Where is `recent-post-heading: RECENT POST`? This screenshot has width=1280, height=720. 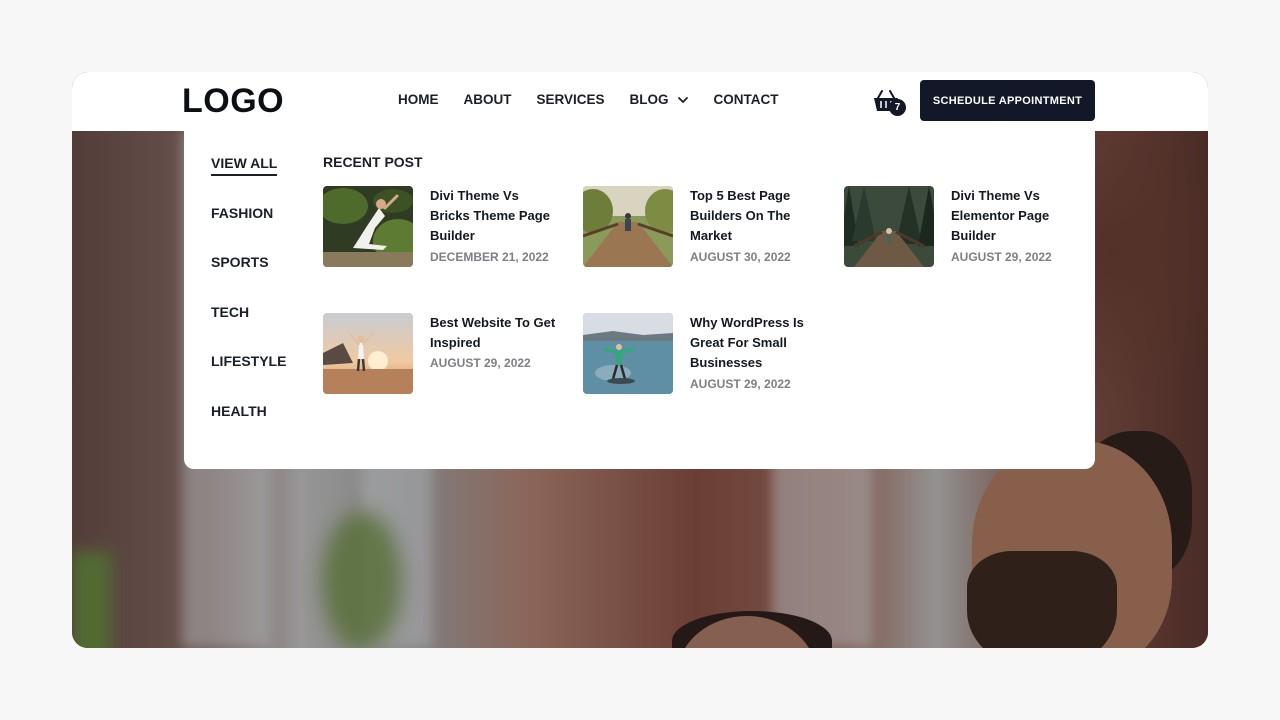
recent-post-heading: RECENT POST is located at coordinates (373, 162).